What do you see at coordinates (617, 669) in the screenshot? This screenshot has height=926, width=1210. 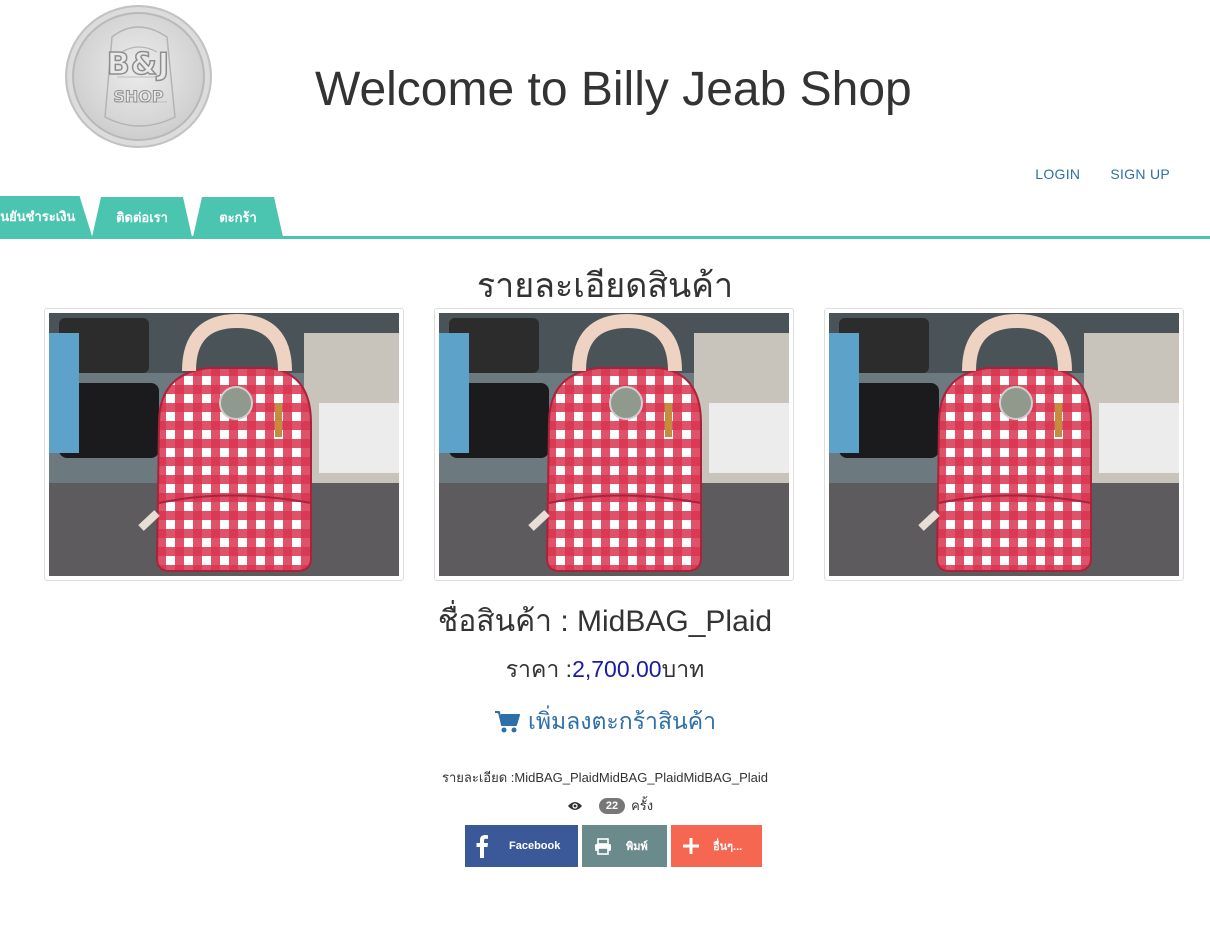 I see `price-value: 2,700.00` at bounding box center [617, 669].